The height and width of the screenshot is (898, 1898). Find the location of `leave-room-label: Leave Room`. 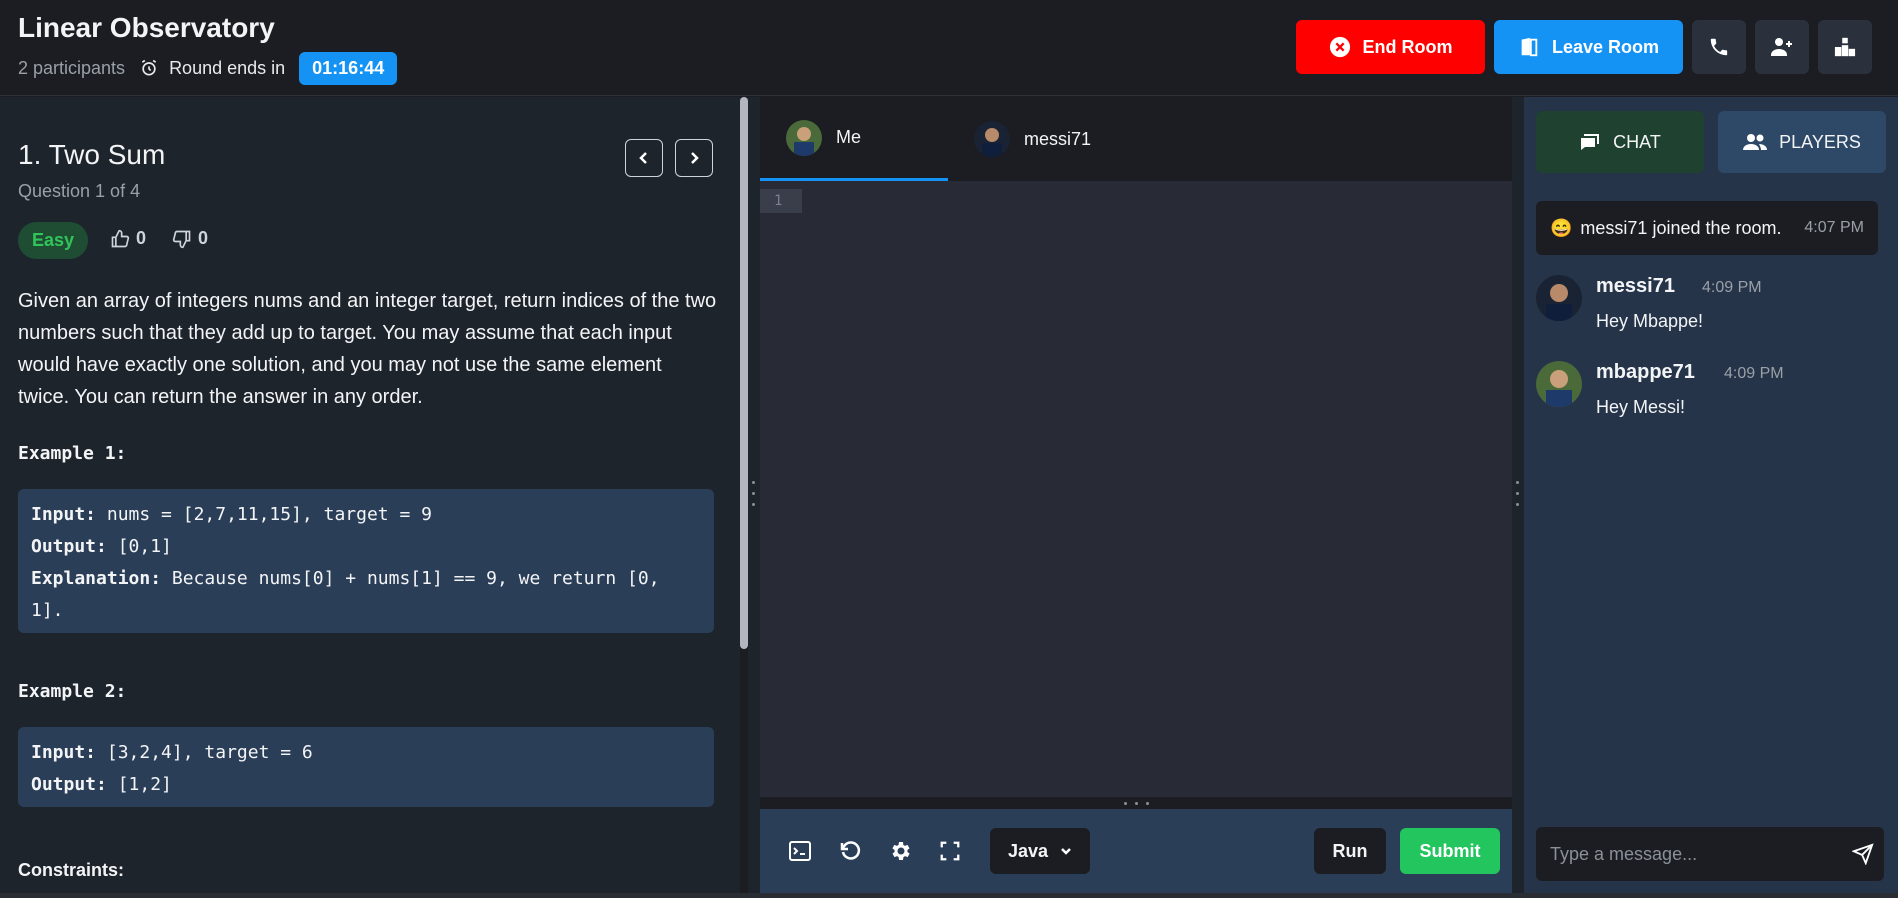

leave-room-label: Leave Room is located at coordinates (1605, 46).